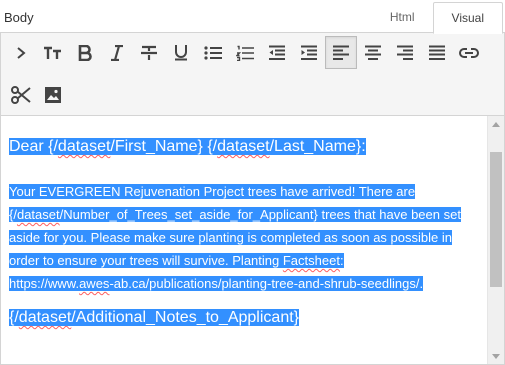 This screenshot has width=505, height=365. I want to click on tab-html: Html, so click(402, 18).